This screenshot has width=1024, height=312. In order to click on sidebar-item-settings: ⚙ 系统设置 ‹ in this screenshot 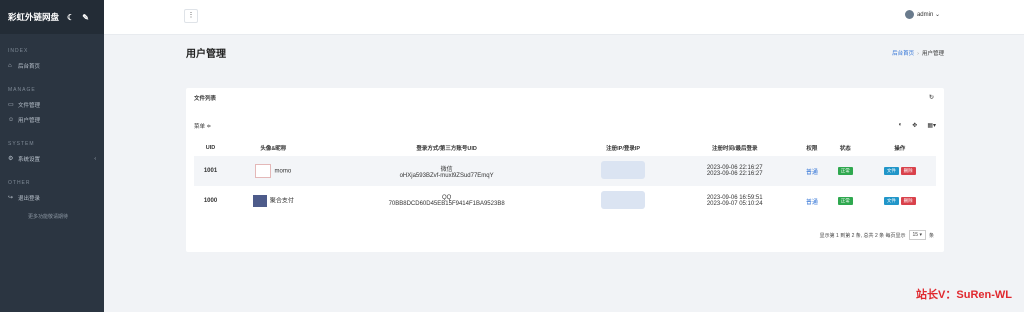, I will do `click(52, 158)`.